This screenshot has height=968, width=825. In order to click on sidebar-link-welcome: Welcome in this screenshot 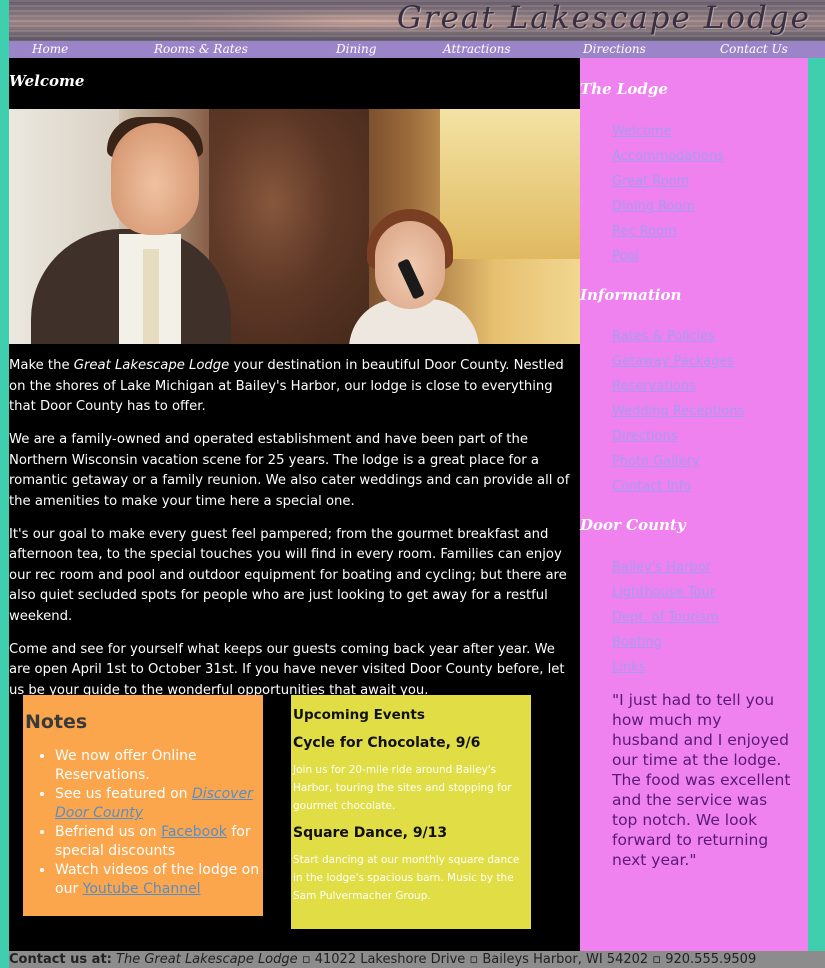, I will do `click(641, 131)`.